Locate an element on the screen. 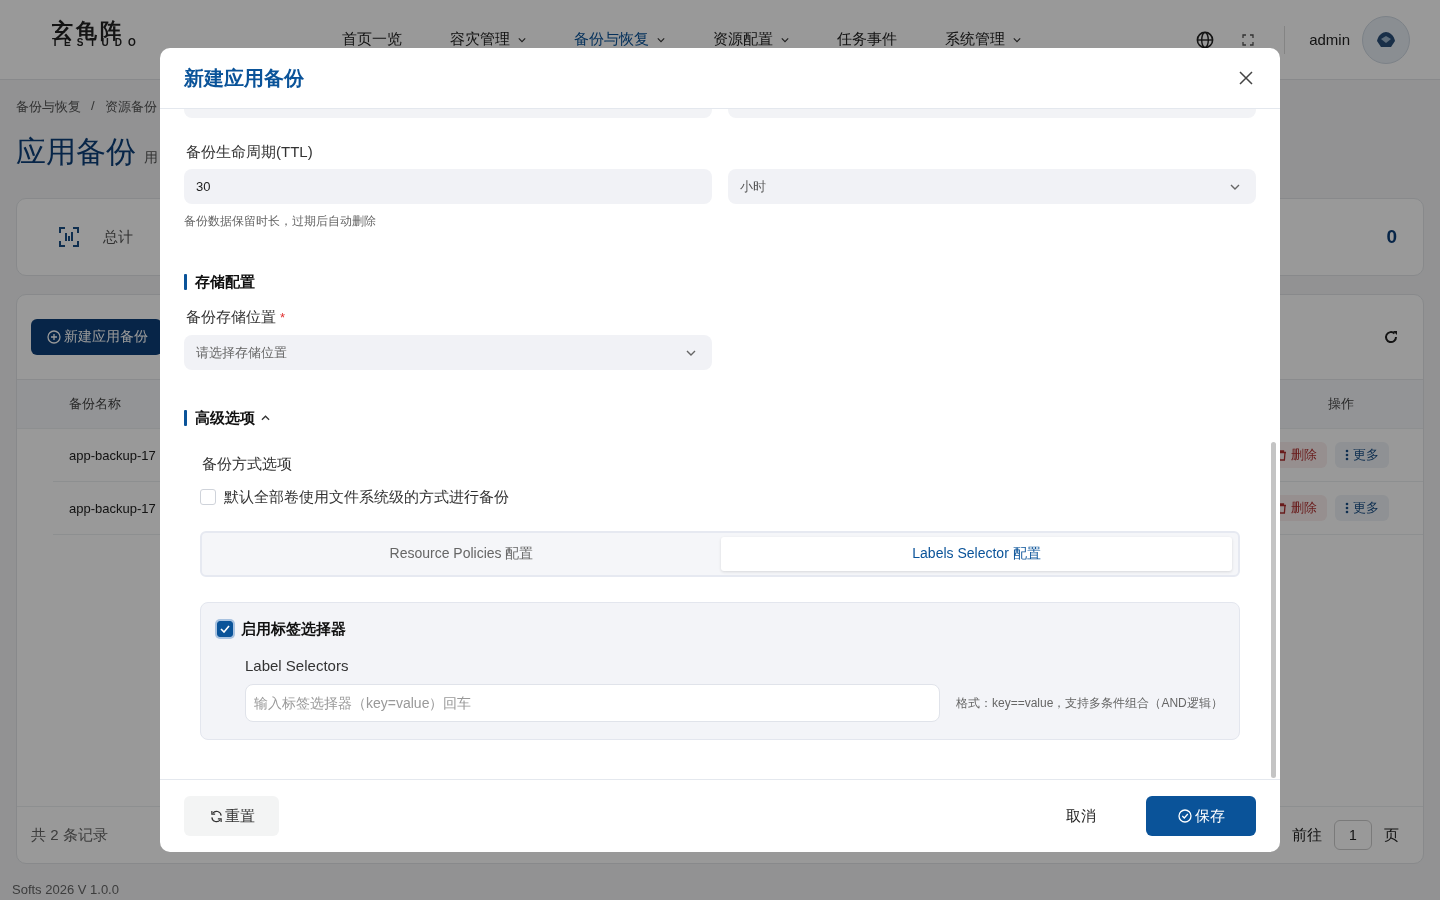  nav-menu-item: 系统管理 is located at coordinates (983, 39).